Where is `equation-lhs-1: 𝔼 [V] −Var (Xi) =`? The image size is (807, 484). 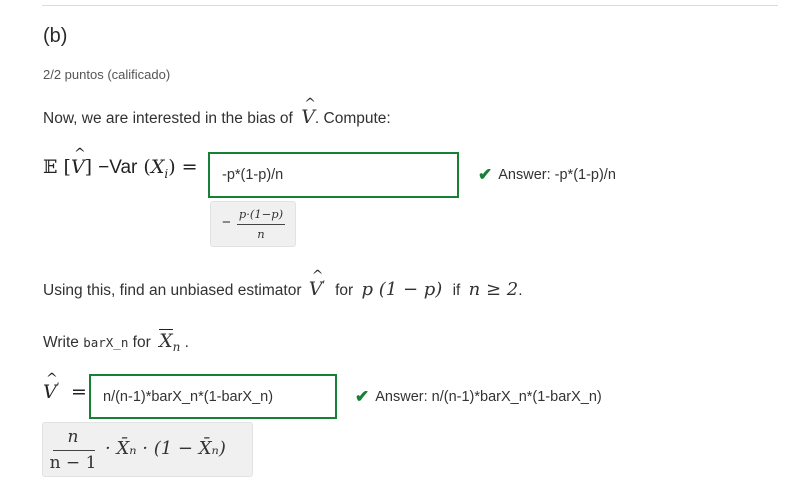
equation-lhs-1: 𝔼 [V] −Var (Xi) = is located at coordinates (120, 163).